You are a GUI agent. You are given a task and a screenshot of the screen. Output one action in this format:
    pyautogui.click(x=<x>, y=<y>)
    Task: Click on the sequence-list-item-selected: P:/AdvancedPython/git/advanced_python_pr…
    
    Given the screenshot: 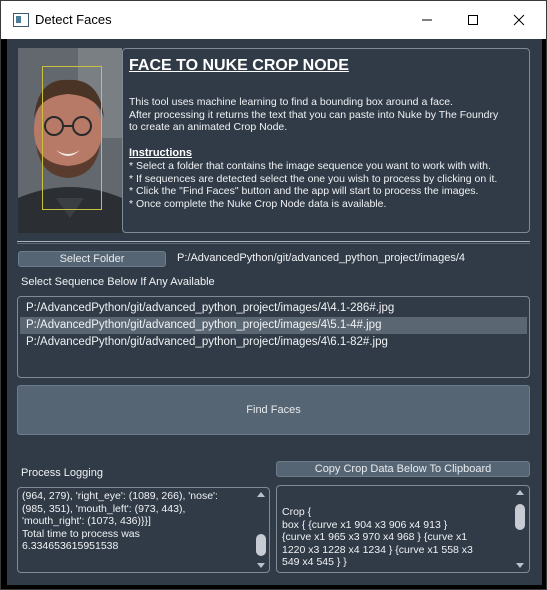 What is the action you would take?
    pyautogui.click(x=273, y=325)
    